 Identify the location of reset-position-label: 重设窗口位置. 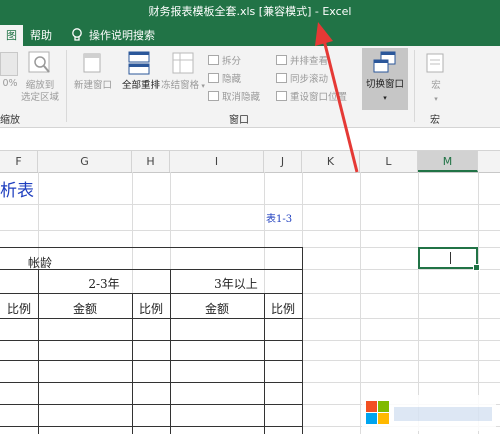
(319, 97).